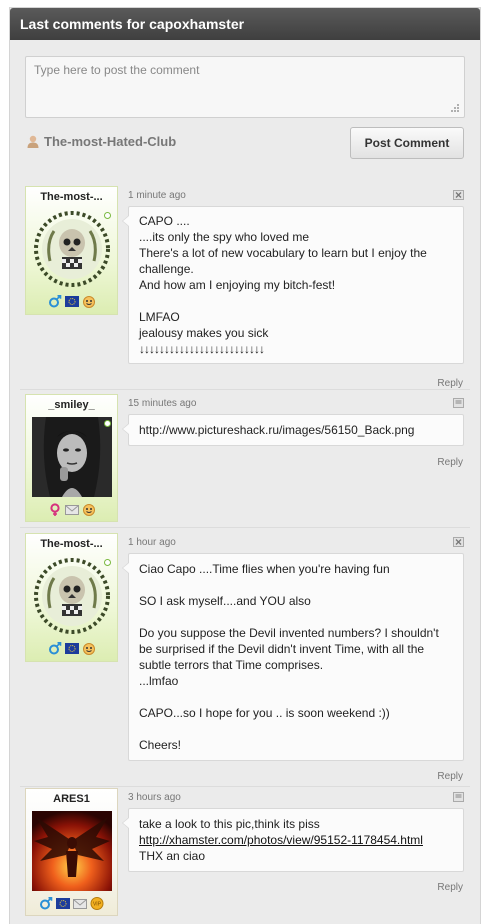  What do you see at coordinates (157, 195) in the screenshot?
I see `comment-time: 1 minute ago` at bounding box center [157, 195].